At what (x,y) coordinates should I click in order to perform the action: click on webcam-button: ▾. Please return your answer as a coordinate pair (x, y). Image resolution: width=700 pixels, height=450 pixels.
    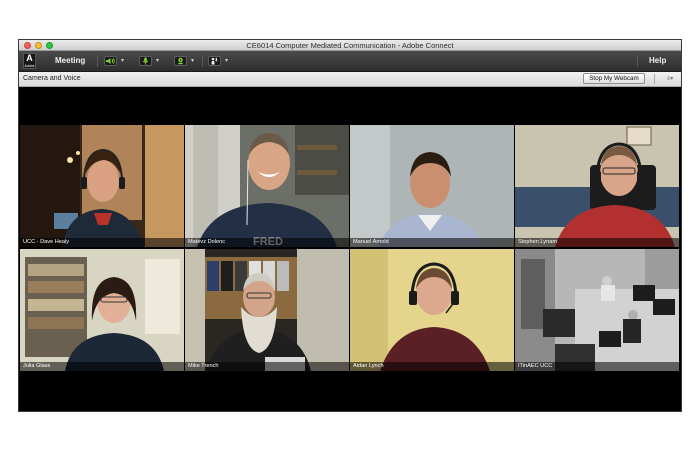
    Looking at the image, I should click on (184, 61).